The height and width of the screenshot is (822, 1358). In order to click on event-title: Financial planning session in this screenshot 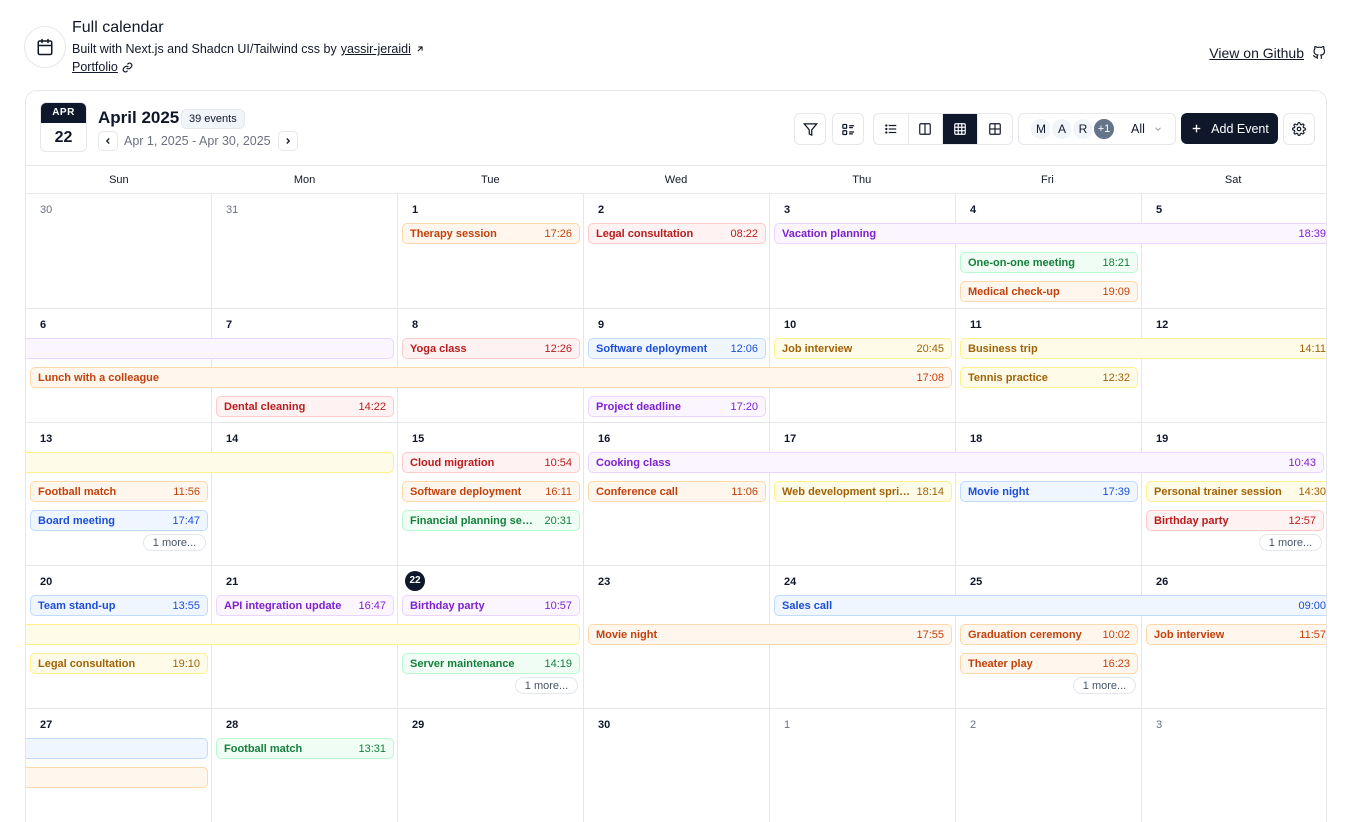, I will do `click(474, 520)`.